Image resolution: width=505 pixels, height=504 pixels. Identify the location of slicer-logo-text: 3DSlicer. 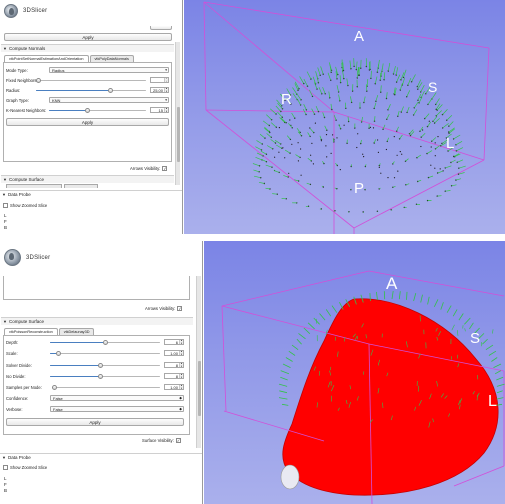
(38, 257).